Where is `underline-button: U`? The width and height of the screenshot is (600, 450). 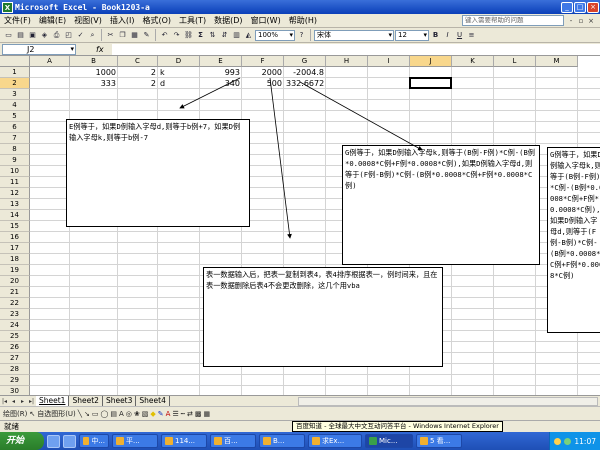 underline-button: U is located at coordinates (459, 35).